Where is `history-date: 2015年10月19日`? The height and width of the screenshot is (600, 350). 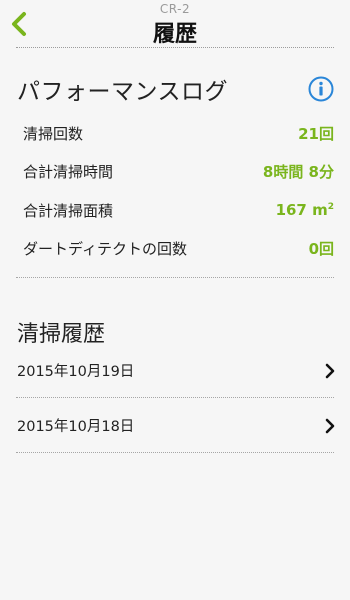
history-date: 2015年10月19日 is located at coordinates (76, 372).